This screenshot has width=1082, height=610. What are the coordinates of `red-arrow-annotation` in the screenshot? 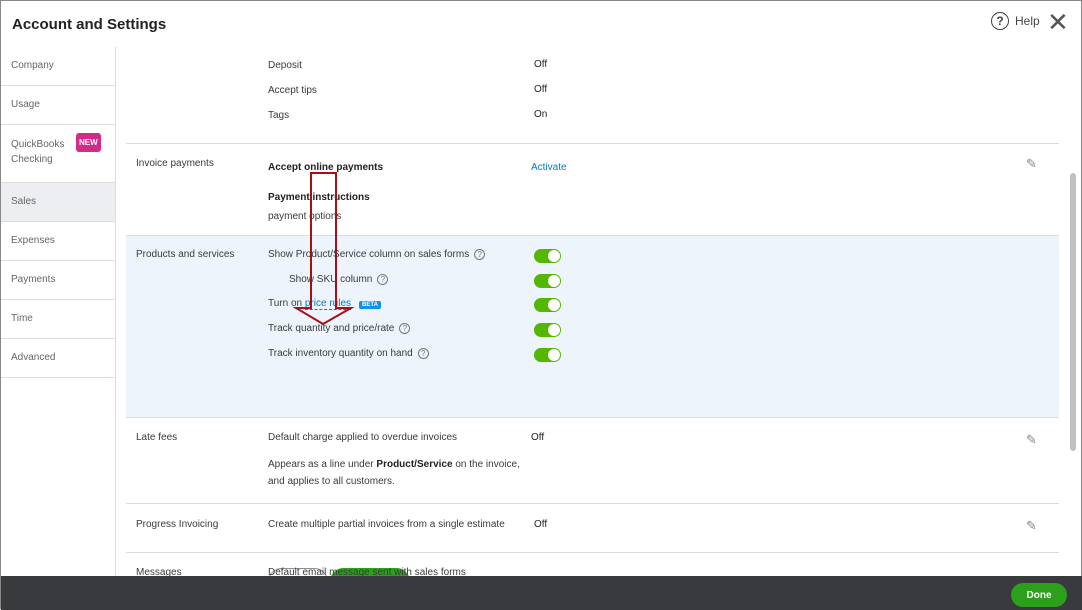 It's located at (323, 249).